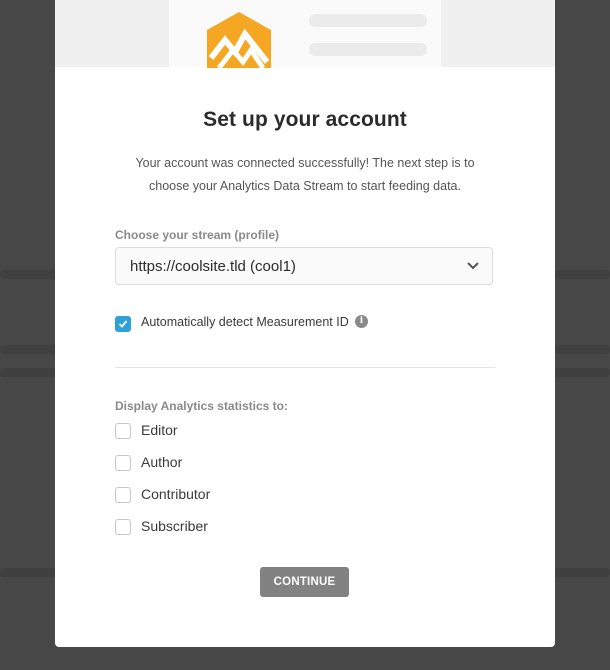  I want to click on chevron-down-icon, so click(473, 266).